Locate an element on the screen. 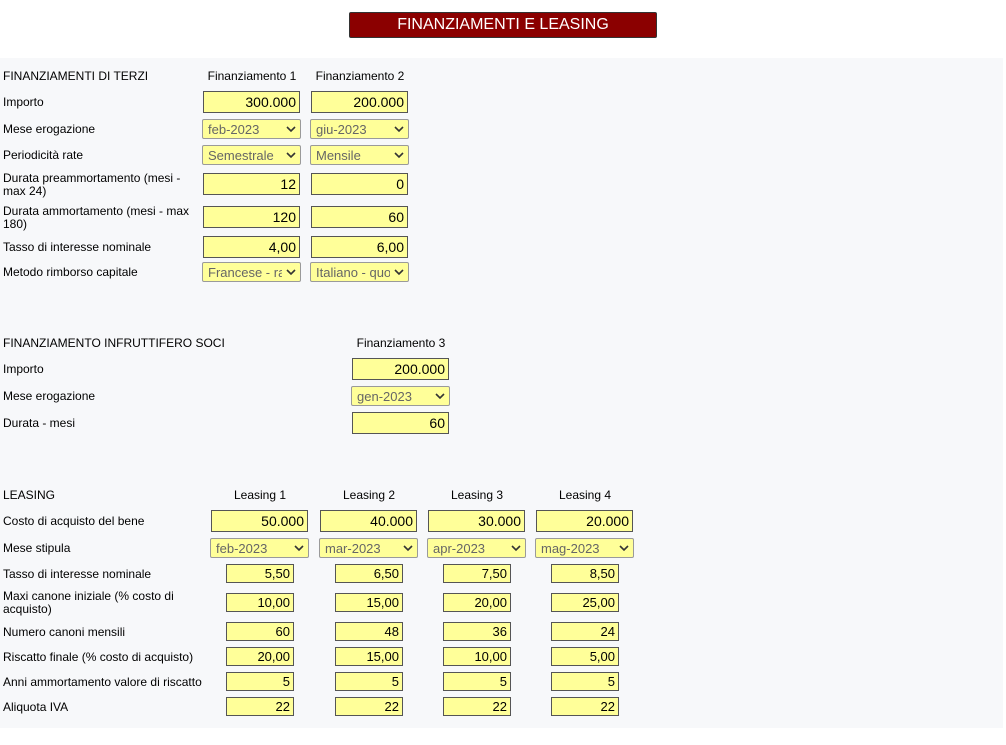  f1-importo-input is located at coordinates (251, 102).